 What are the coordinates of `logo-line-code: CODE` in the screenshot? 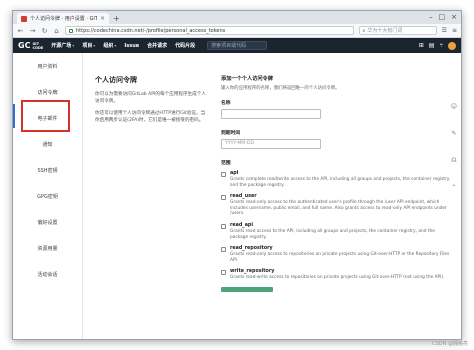 It's located at (38, 47).